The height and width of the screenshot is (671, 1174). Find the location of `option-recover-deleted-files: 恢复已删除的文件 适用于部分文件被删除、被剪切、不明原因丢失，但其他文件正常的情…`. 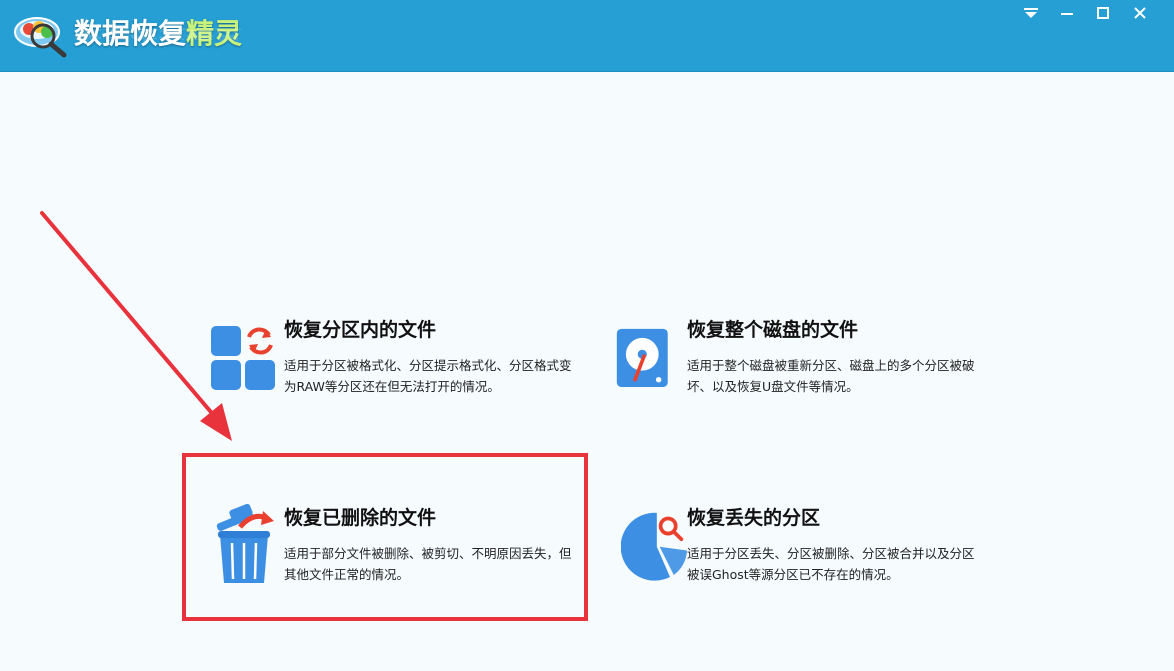

option-recover-deleted-files: 恢复已删除的文件 适用于部分文件被删除、被剪切、不明原因丢失，但其他文件正常的情… is located at coordinates (400, 563).